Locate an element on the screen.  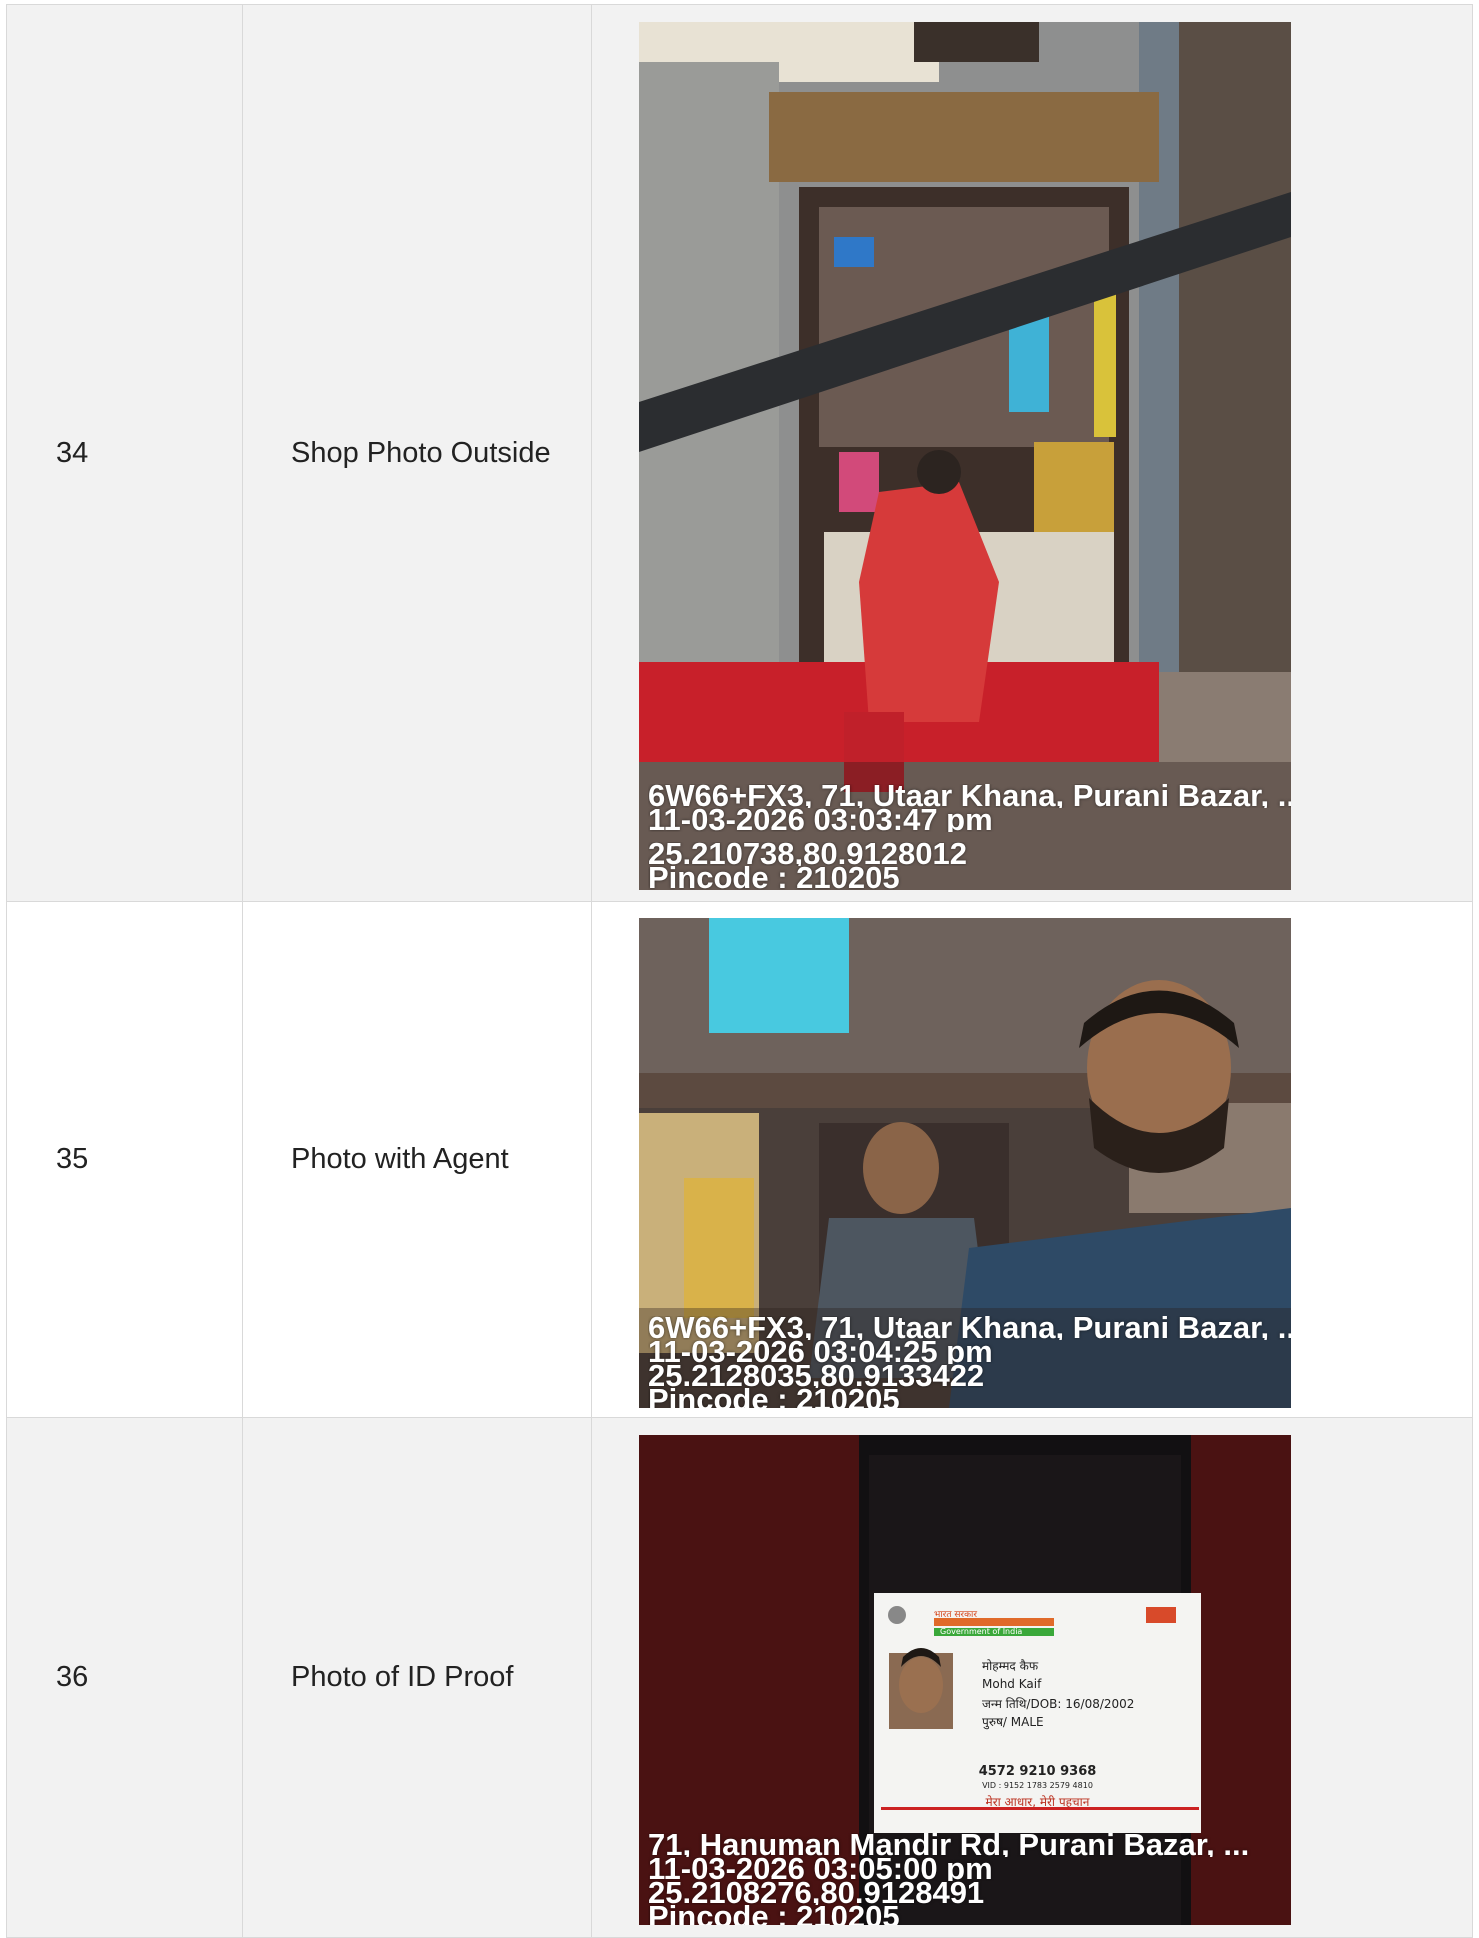
row-number: 34 is located at coordinates (124, 453).